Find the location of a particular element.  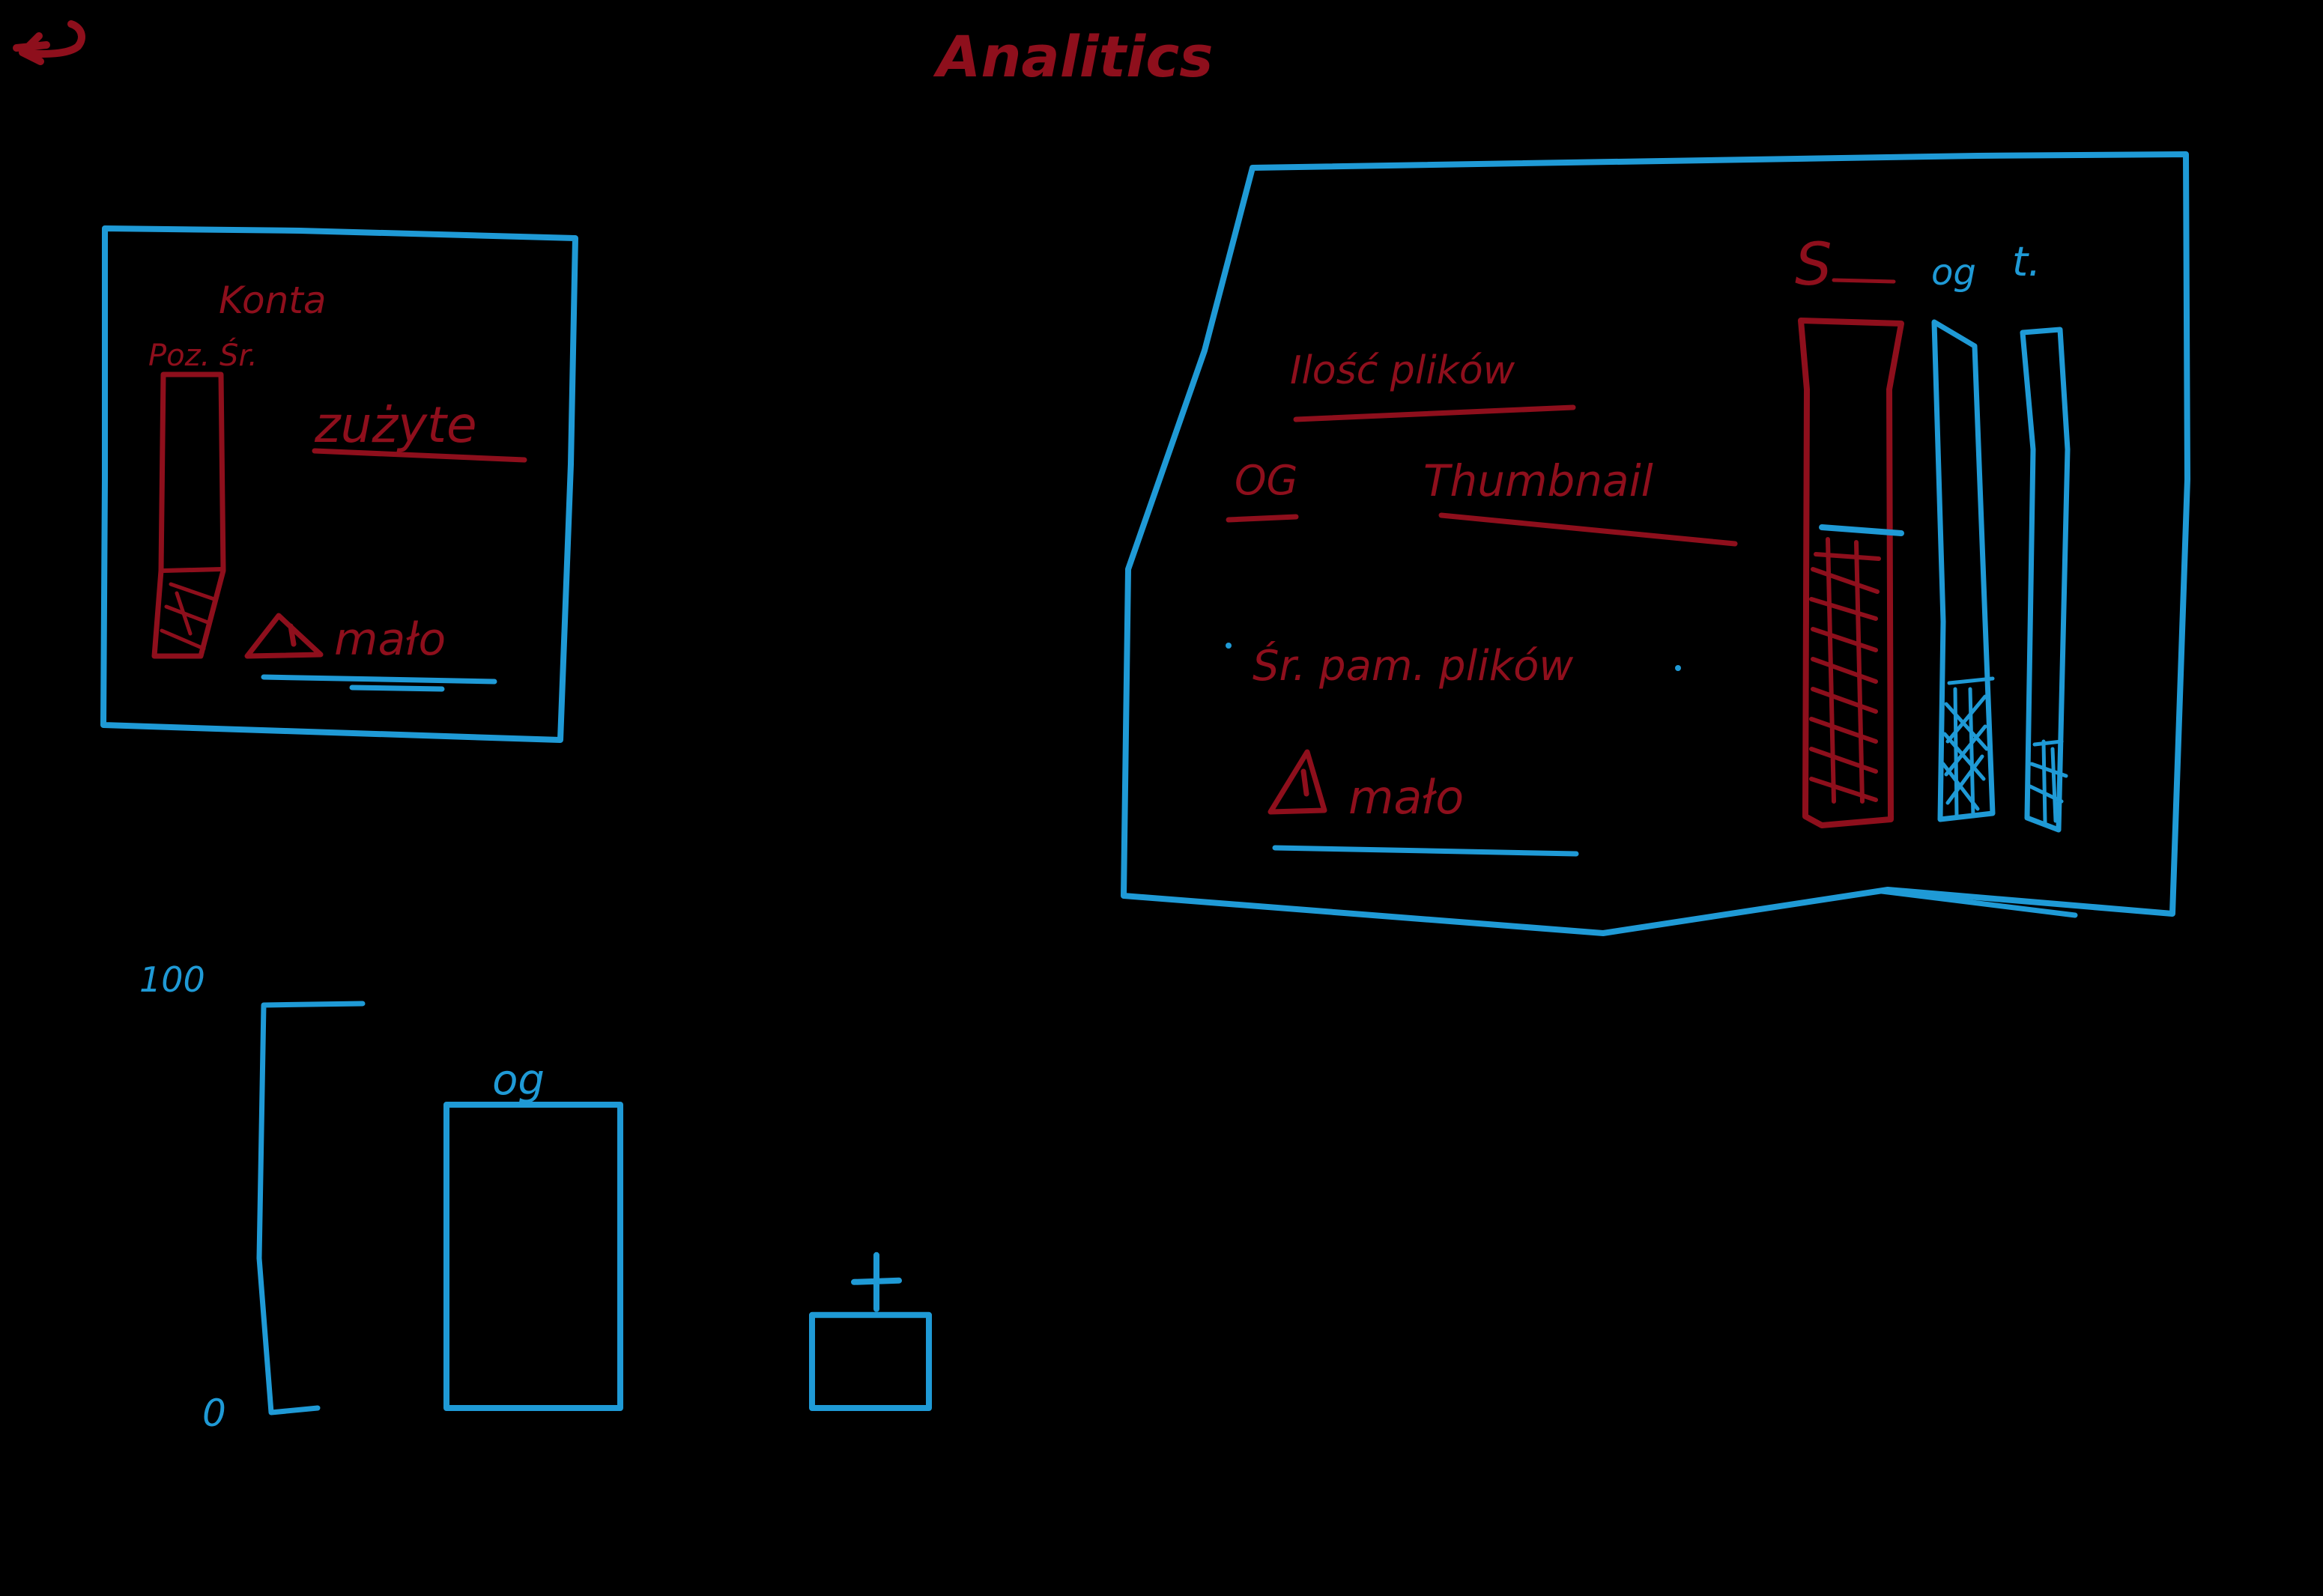

bar-og: og is located at coordinates (533, 1234).